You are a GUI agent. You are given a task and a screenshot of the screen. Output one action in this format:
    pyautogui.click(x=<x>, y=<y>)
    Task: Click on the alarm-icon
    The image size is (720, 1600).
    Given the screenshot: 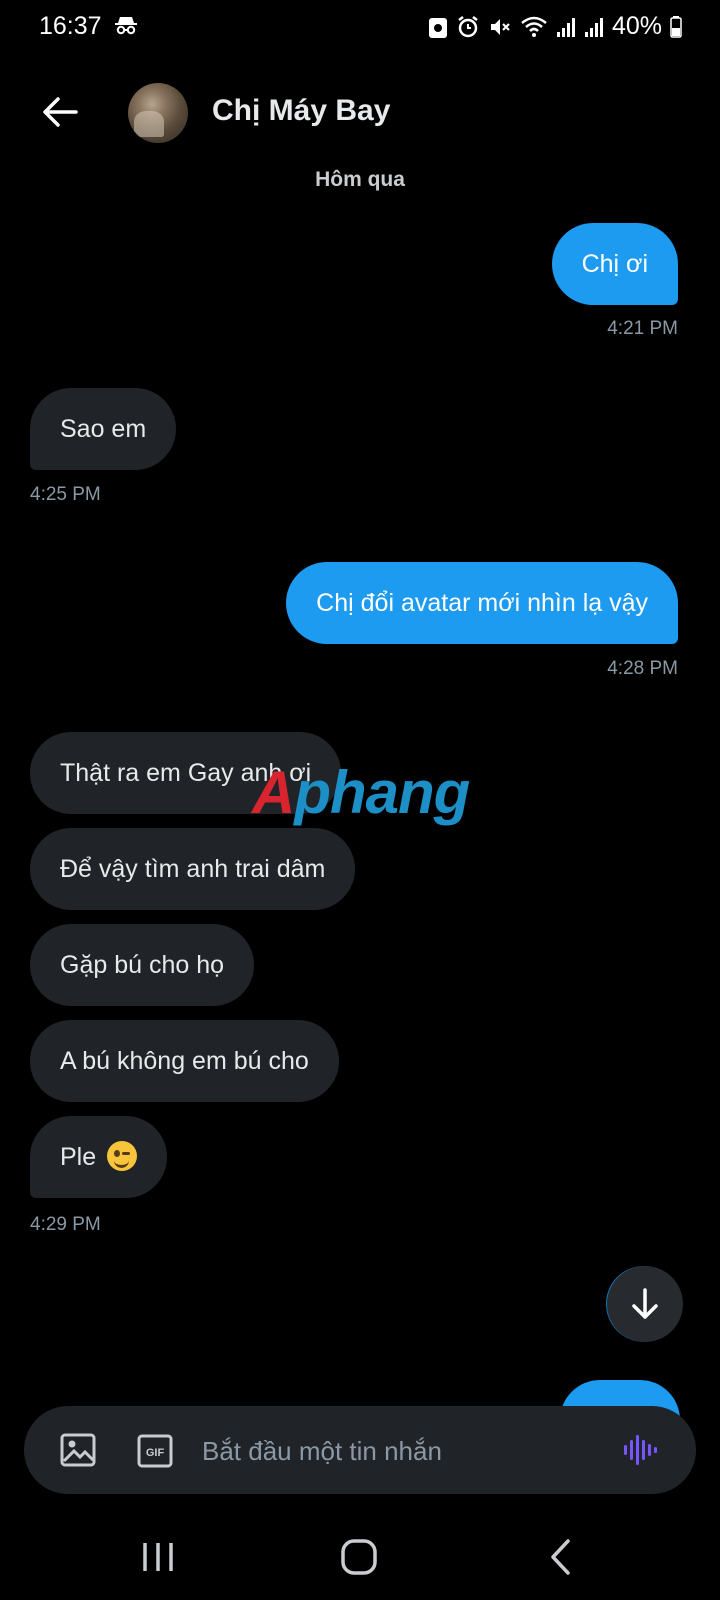 What is the action you would take?
    pyautogui.click(x=468, y=26)
    